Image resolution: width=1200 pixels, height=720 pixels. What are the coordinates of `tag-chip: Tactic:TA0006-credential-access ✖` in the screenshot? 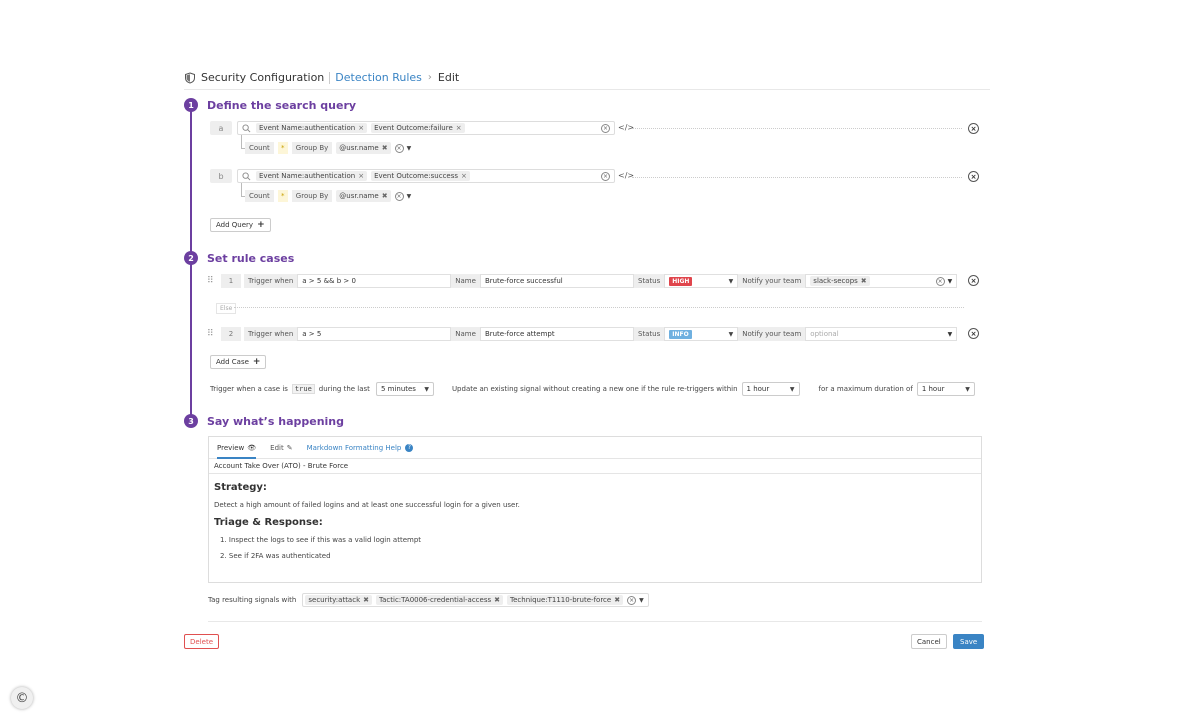 It's located at (440, 600).